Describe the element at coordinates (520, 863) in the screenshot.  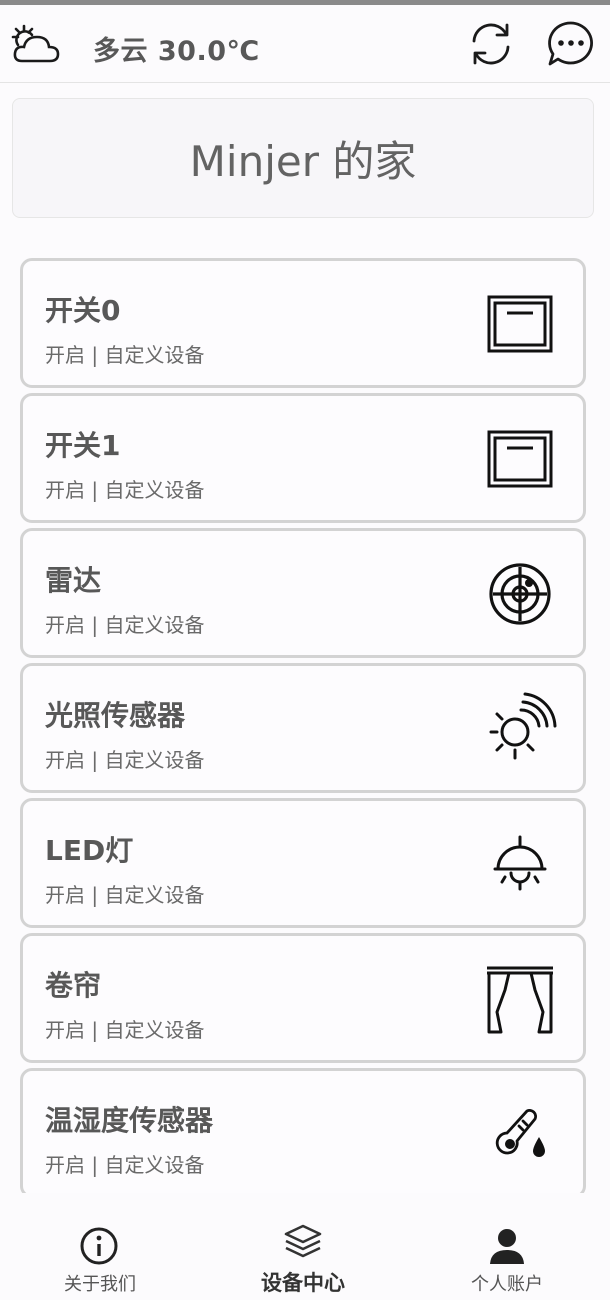
I see `lamp-icon` at that location.